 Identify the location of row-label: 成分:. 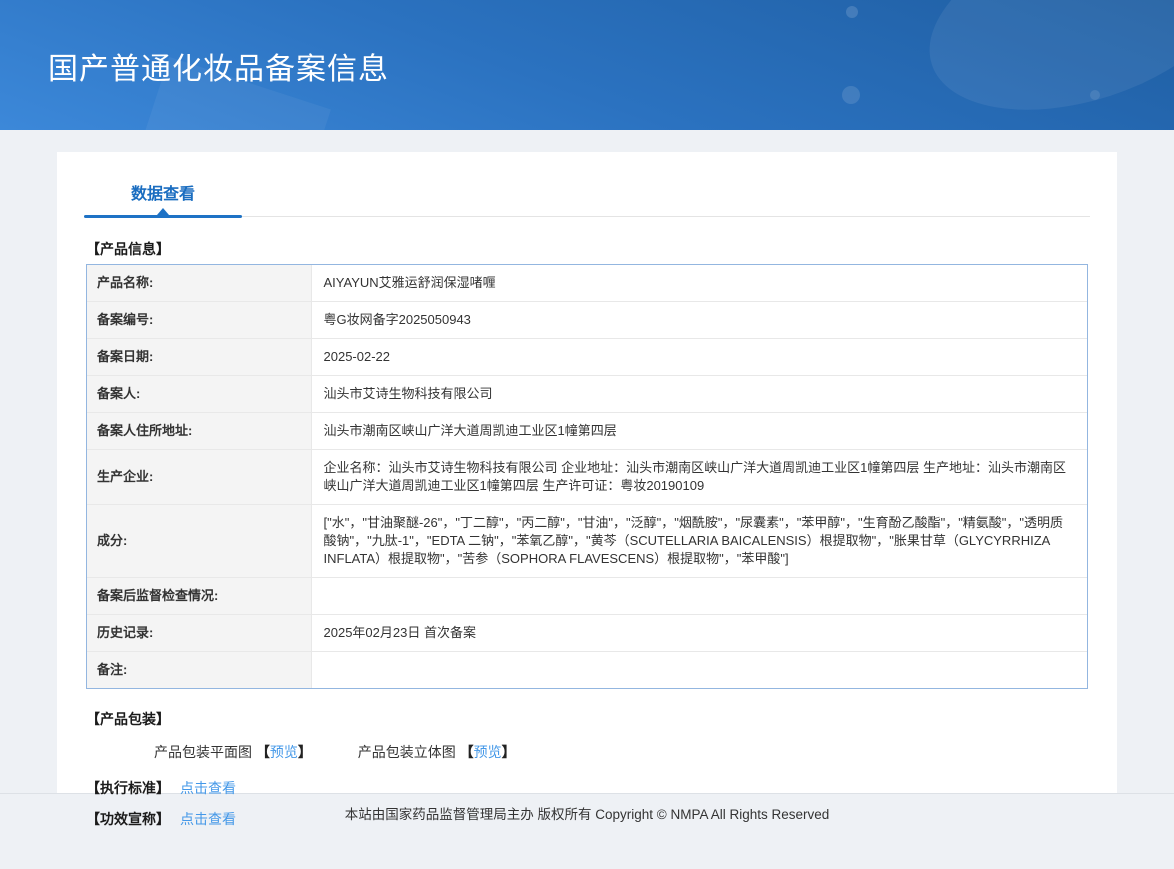
(199, 541).